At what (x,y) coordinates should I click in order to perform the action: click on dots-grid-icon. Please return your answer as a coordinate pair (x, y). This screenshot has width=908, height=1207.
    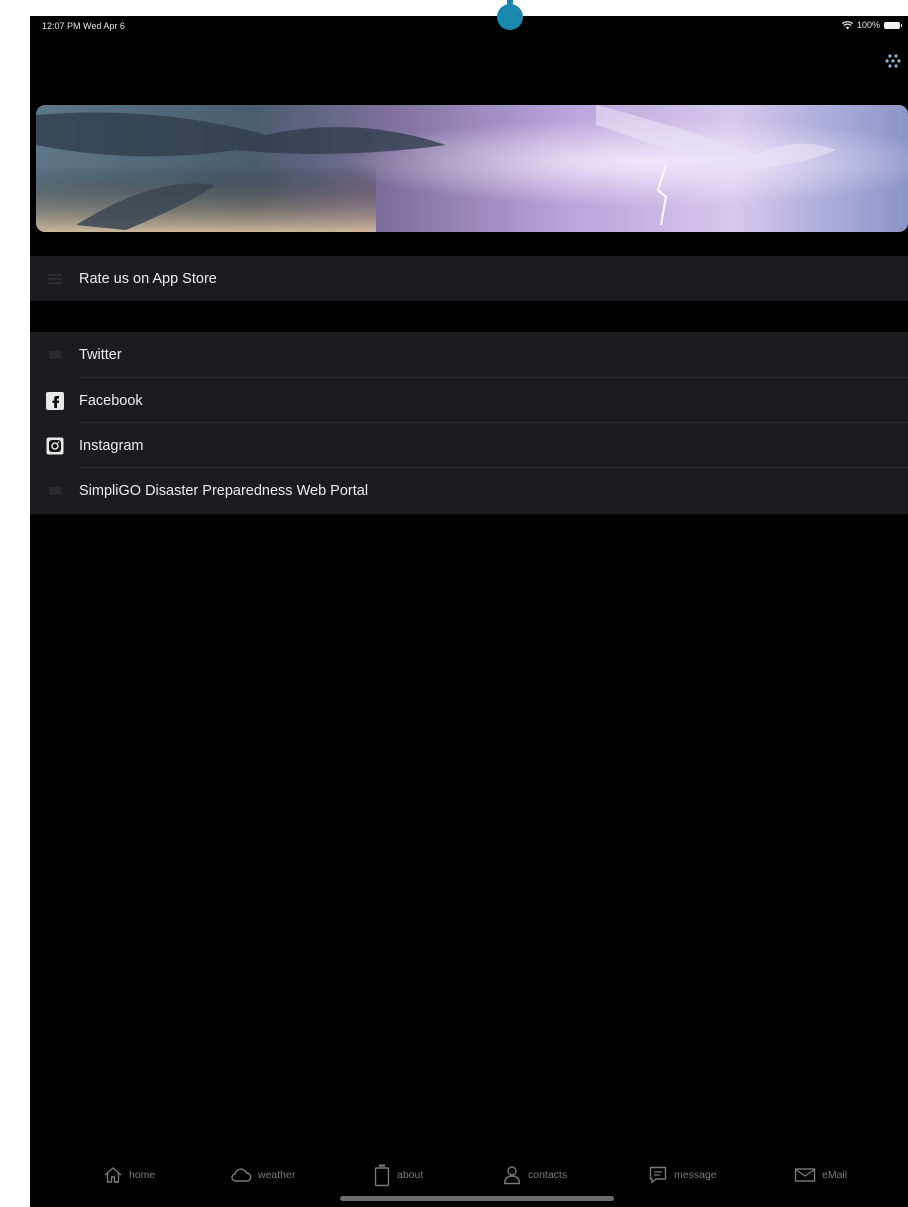
    Looking at the image, I should click on (893, 61).